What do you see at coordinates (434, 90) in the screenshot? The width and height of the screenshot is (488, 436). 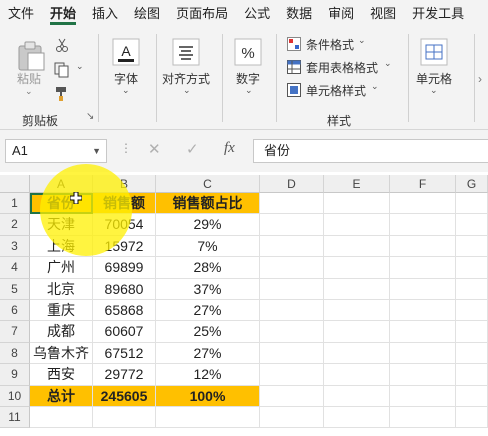 I see `cells-dropdown-icon: ⌄` at bounding box center [434, 90].